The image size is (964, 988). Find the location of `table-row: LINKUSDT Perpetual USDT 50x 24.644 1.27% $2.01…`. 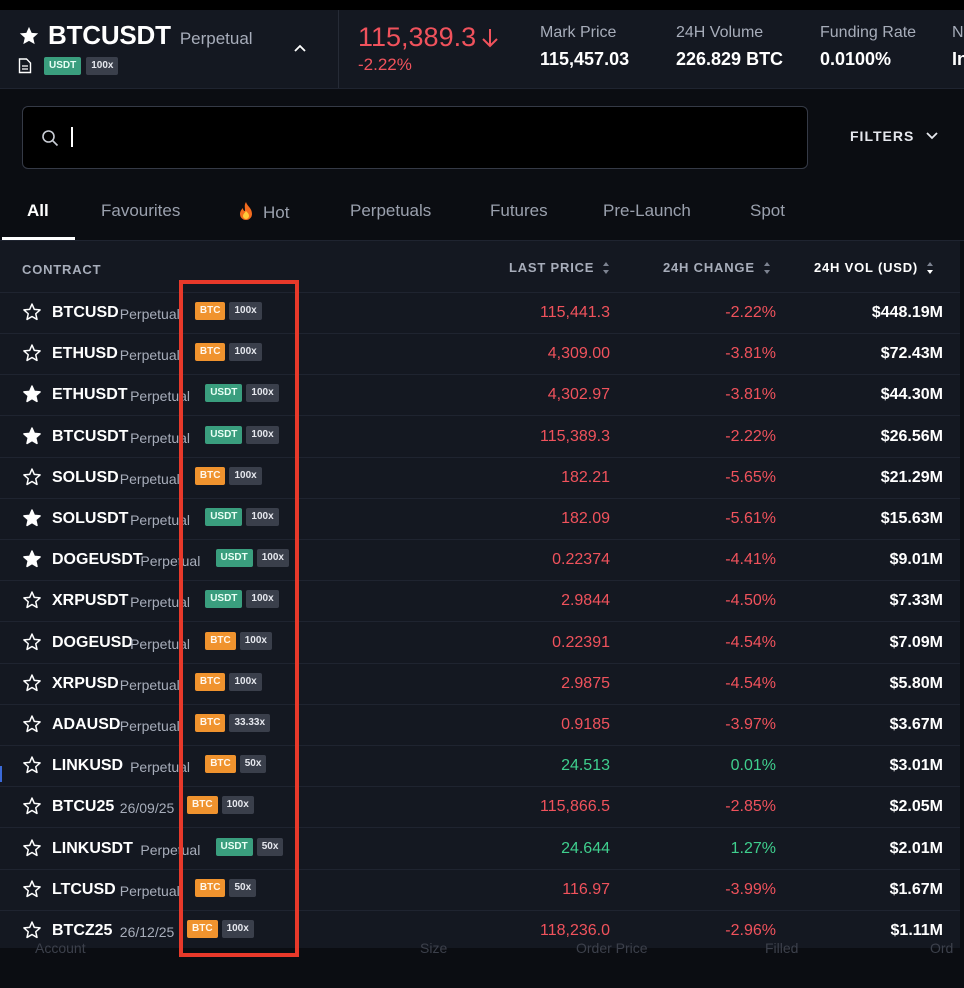

table-row: LINKUSDT Perpetual USDT 50x 24.644 1.27% $2.01… is located at coordinates (480, 849).